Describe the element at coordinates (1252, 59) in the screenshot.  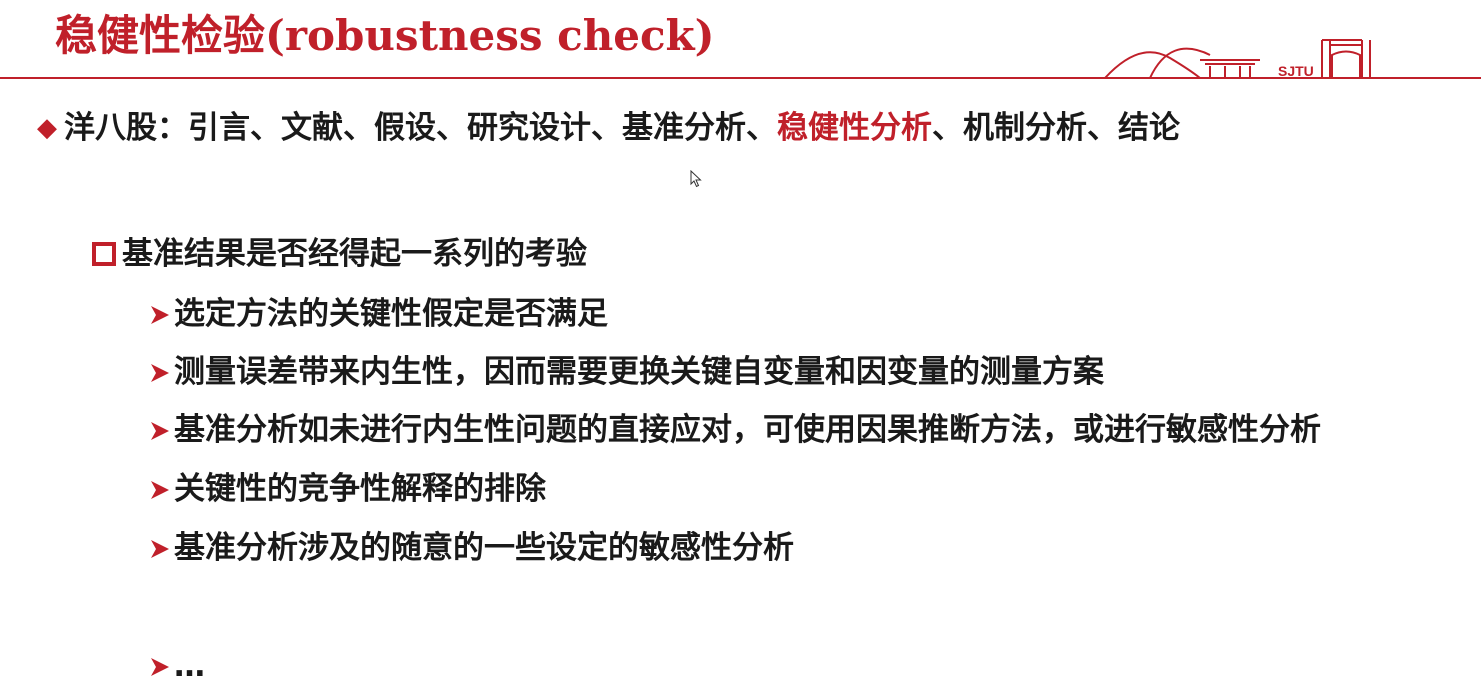
I see `sjtu-logo: SJTU` at that location.